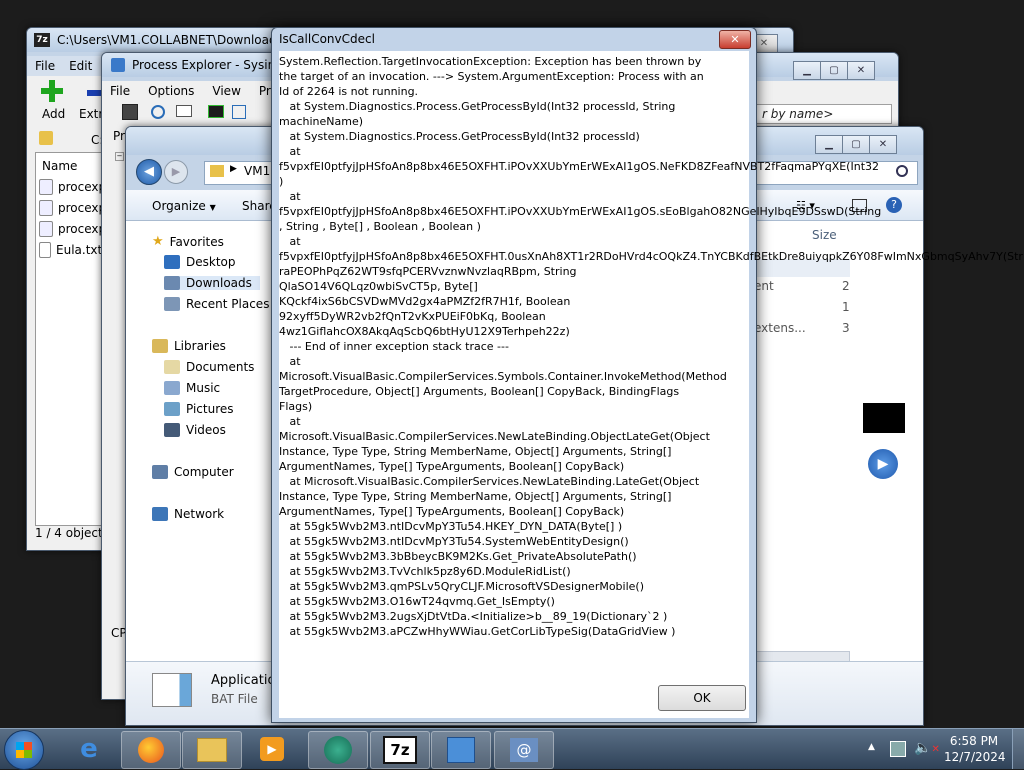  What do you see at coordinates (834, 70) in the screenshot?
I see `procexp-maximize-button: ▢` at bounding box center [834, 70].